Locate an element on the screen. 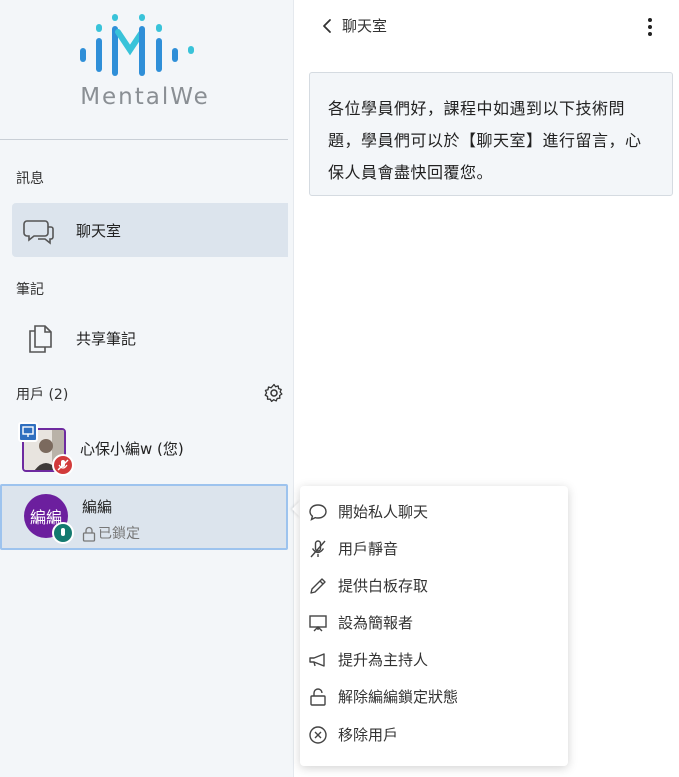  menu-item-unlock-user: 解除編編鎖定狀態 is located at coordinates (434, 696).